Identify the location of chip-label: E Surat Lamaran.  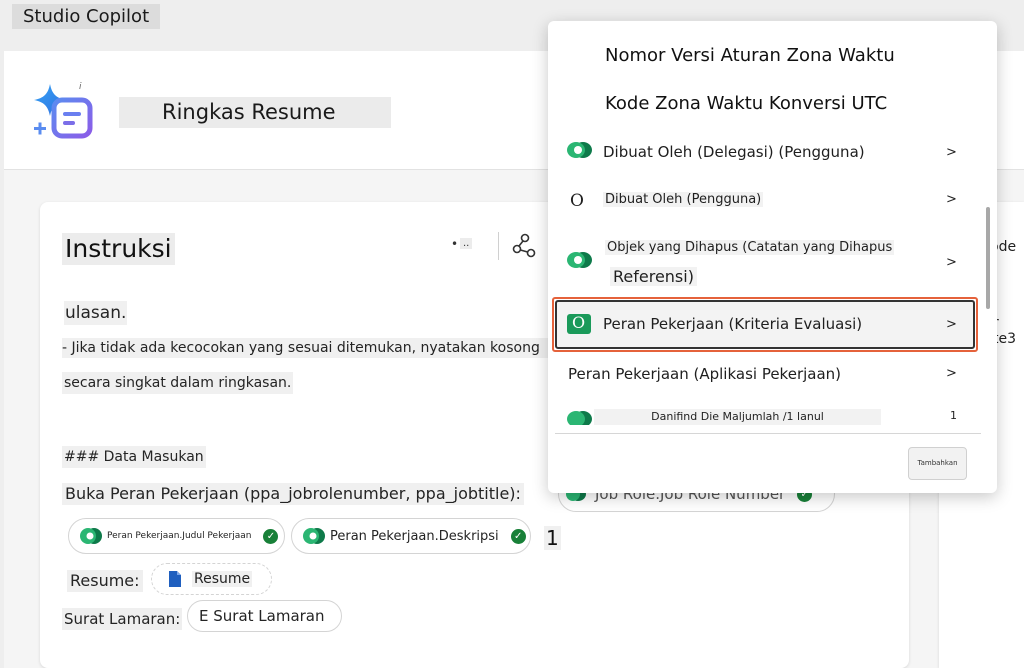
(262, 616).